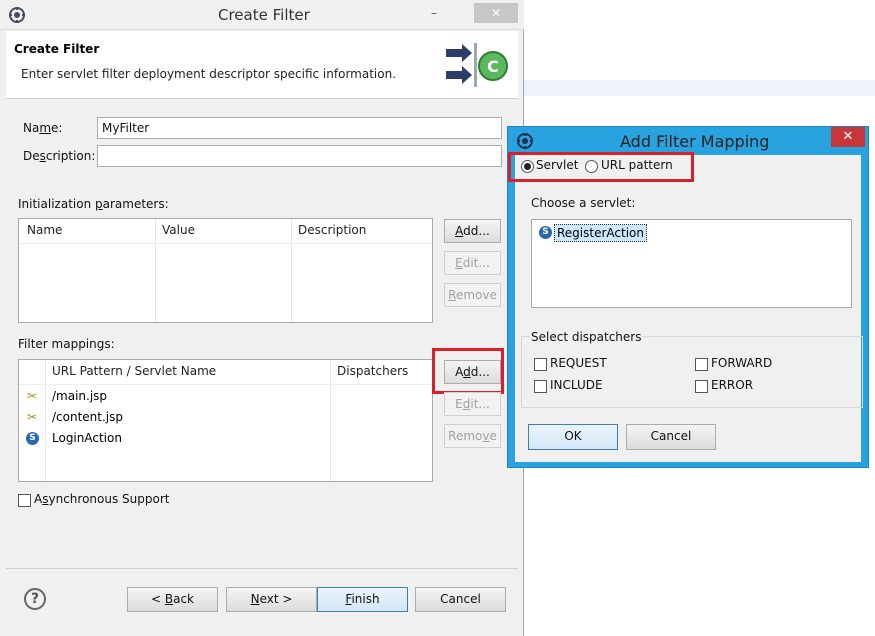 Image resolution: width=875 pixels, height=636 pixels. I want to click on dialog-title: Add Filter Mapping, so click(695, 141).